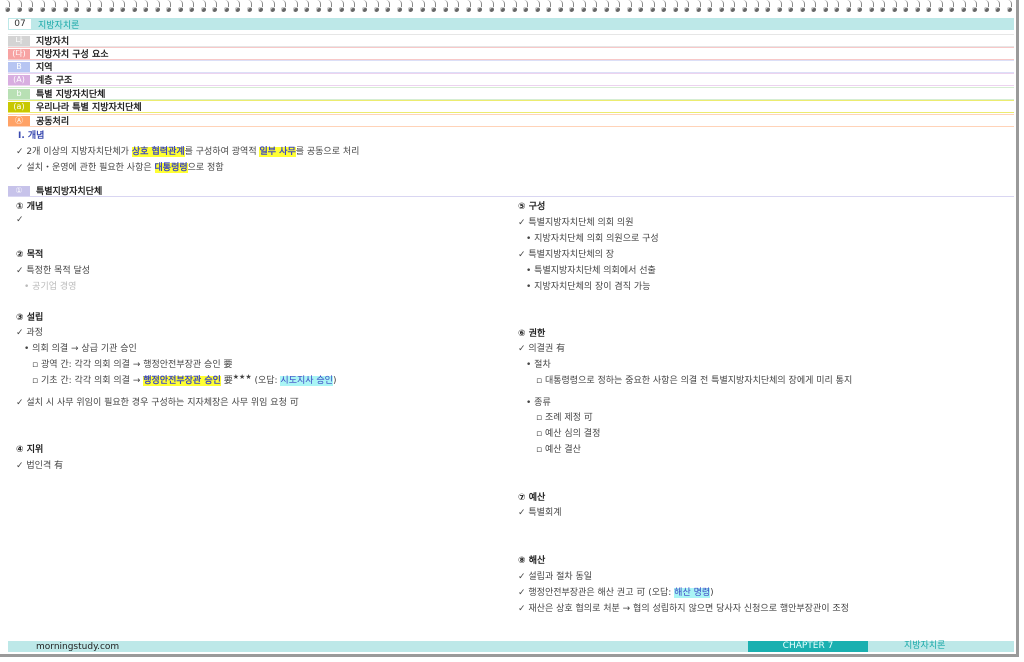 Image resolution: width=1024 pixels, height=662 pixels. What do you see at coordinates (19, 190) in the screenshot?
I see `section-badge: ①` at bounding box center [19, 190].